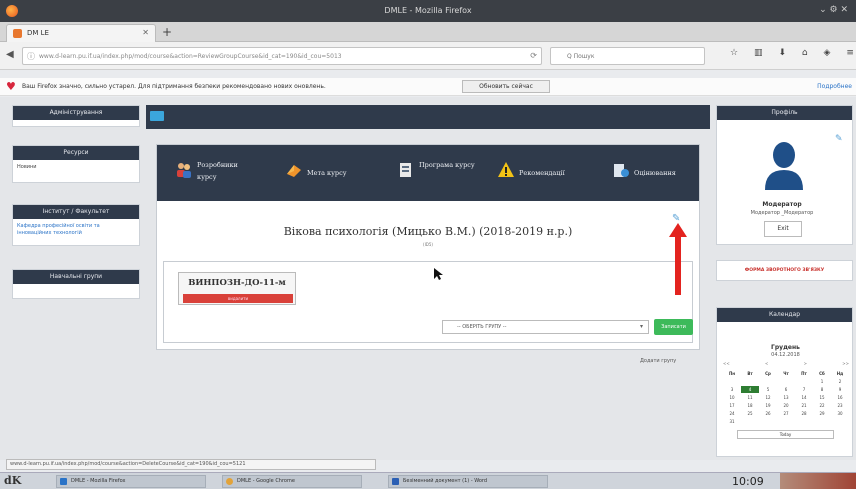 The height and width of the screenshot is (489, 856). Describe the element at coordinates (786, 389) in the screenshot. I see `calendar-day: 6` at that location.